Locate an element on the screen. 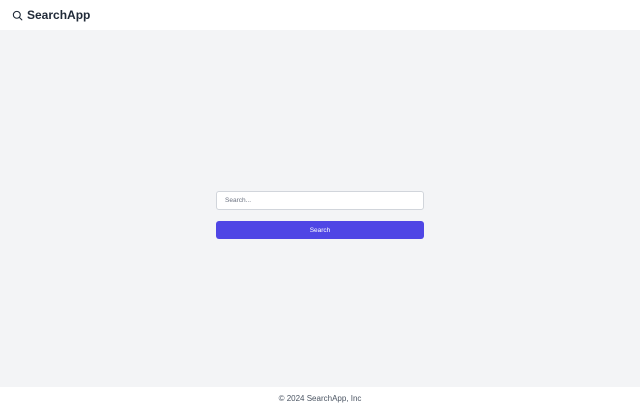  copyright-text: © 2024 SearchApp, Inc is located at coordinates (320, 398).